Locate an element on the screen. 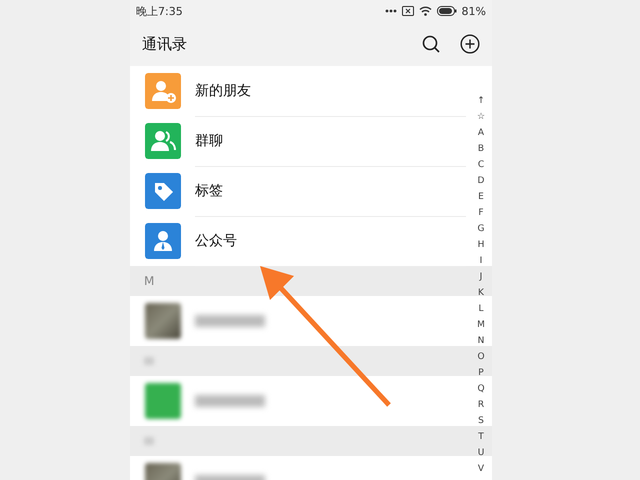  battery-icon is located at coordinates (446, 11).